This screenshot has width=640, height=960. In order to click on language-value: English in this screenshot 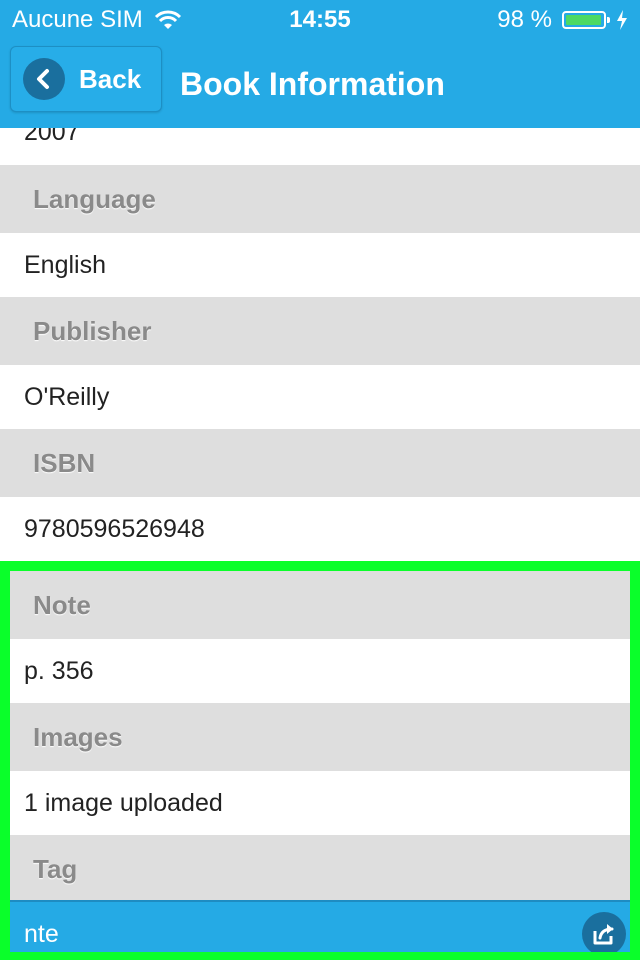, I will do `click(320, 265)`.